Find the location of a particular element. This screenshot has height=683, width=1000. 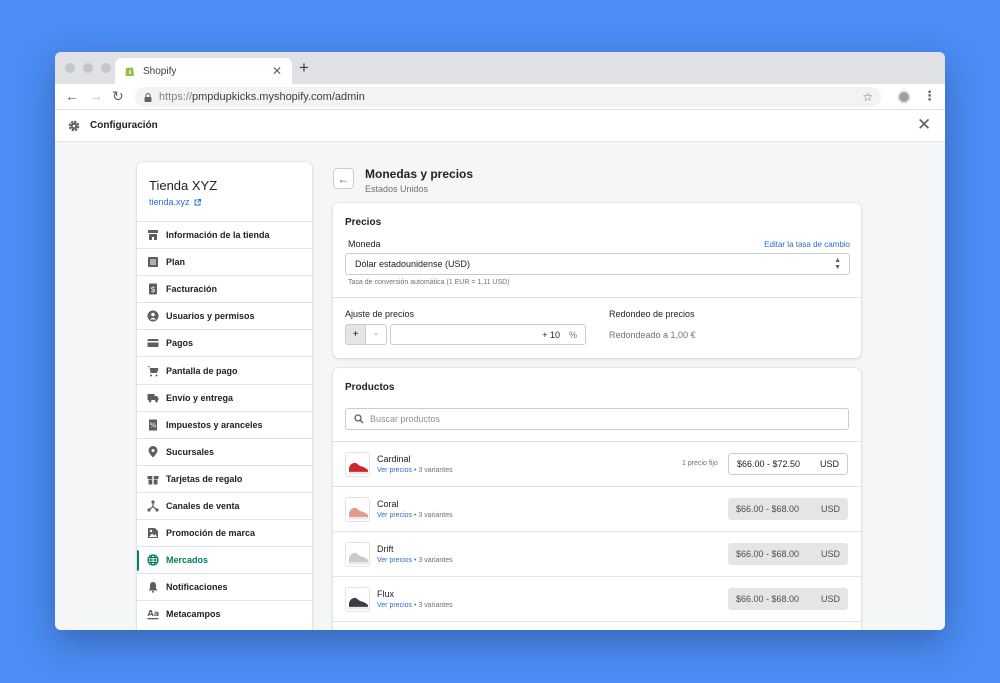

browser-menu-icon: ⋮ is located at coordinates (929, 96).